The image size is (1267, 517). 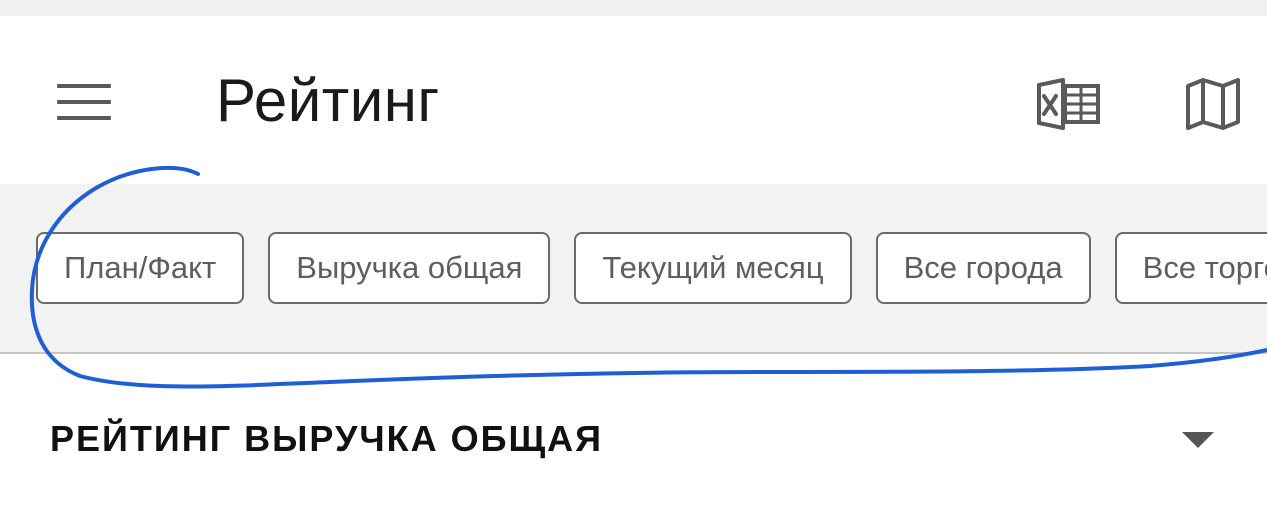 I want to click on filter-chip-current-month: Текущий месяц, so click(x=713, y=268).